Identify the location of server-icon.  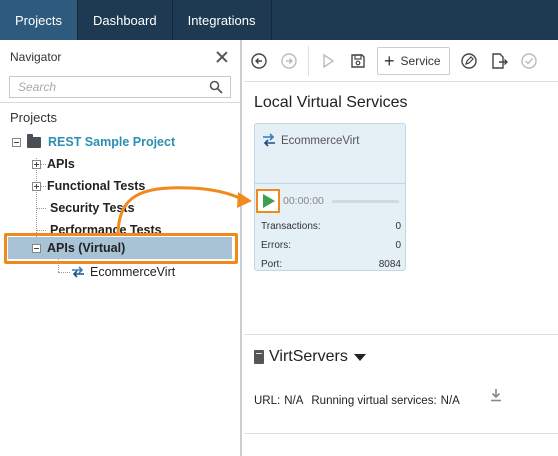
(259, 357).